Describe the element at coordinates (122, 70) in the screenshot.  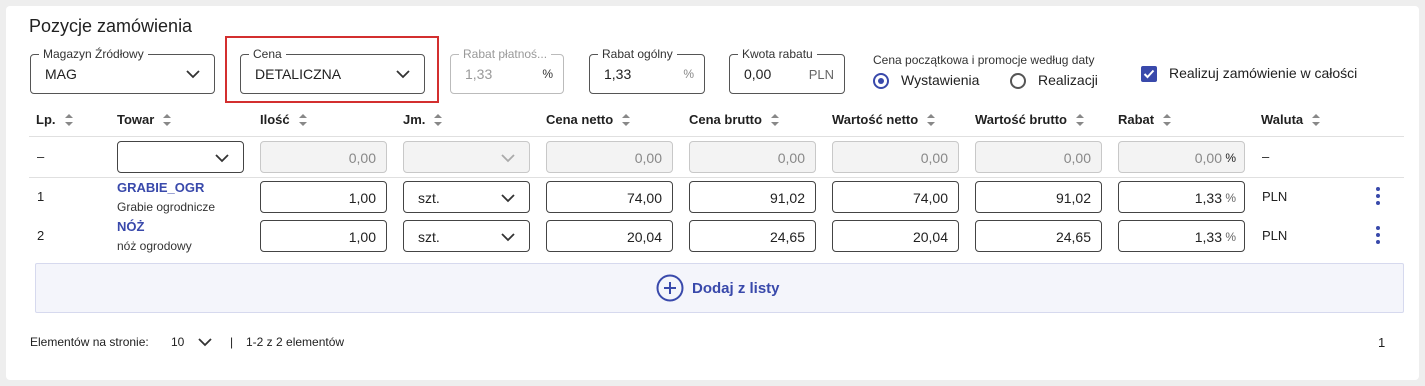
I see `warehouse-select: Magazyn Źródłowy MAG` at that location.